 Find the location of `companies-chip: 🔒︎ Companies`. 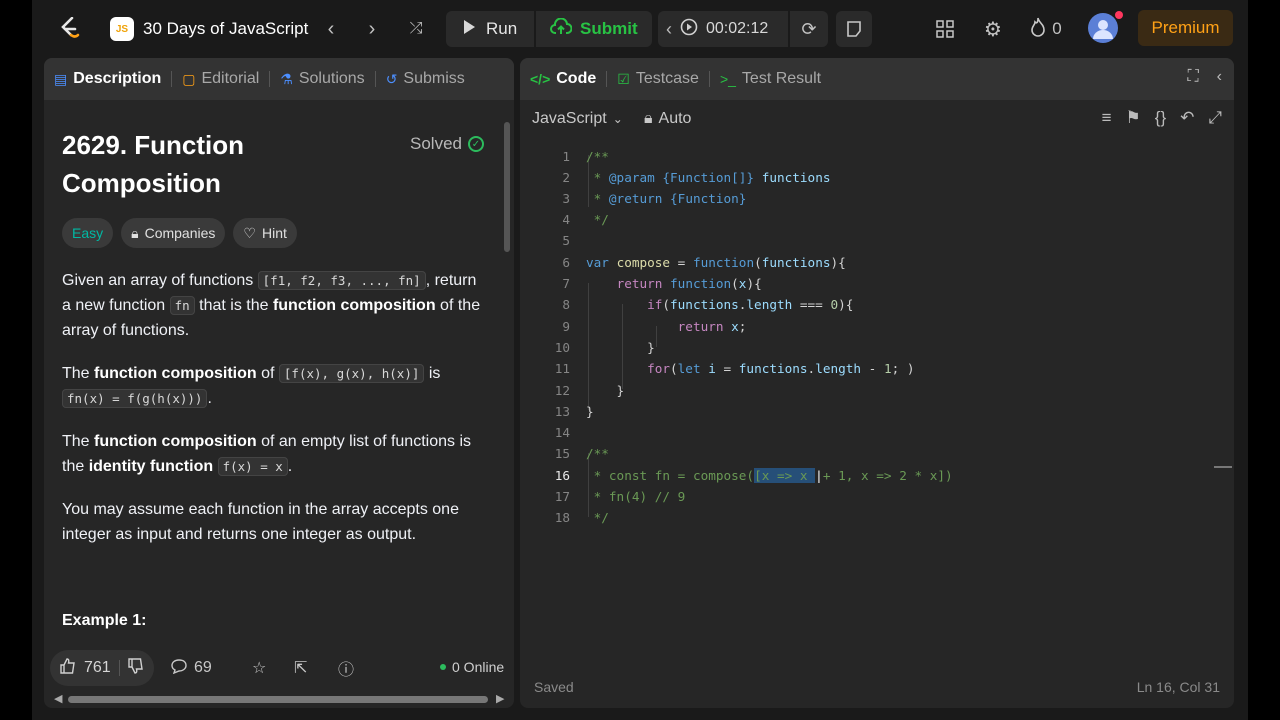

companies-chip: 🔒︎ Companies is located at coordinates (173, 233).